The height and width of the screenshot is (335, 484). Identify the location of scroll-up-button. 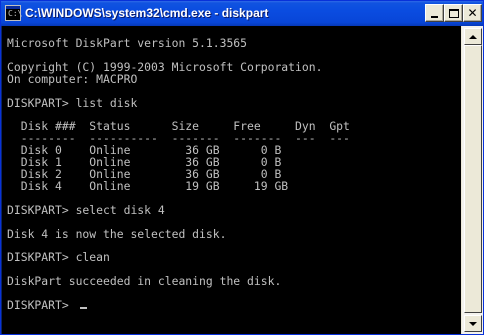
(473, 36).